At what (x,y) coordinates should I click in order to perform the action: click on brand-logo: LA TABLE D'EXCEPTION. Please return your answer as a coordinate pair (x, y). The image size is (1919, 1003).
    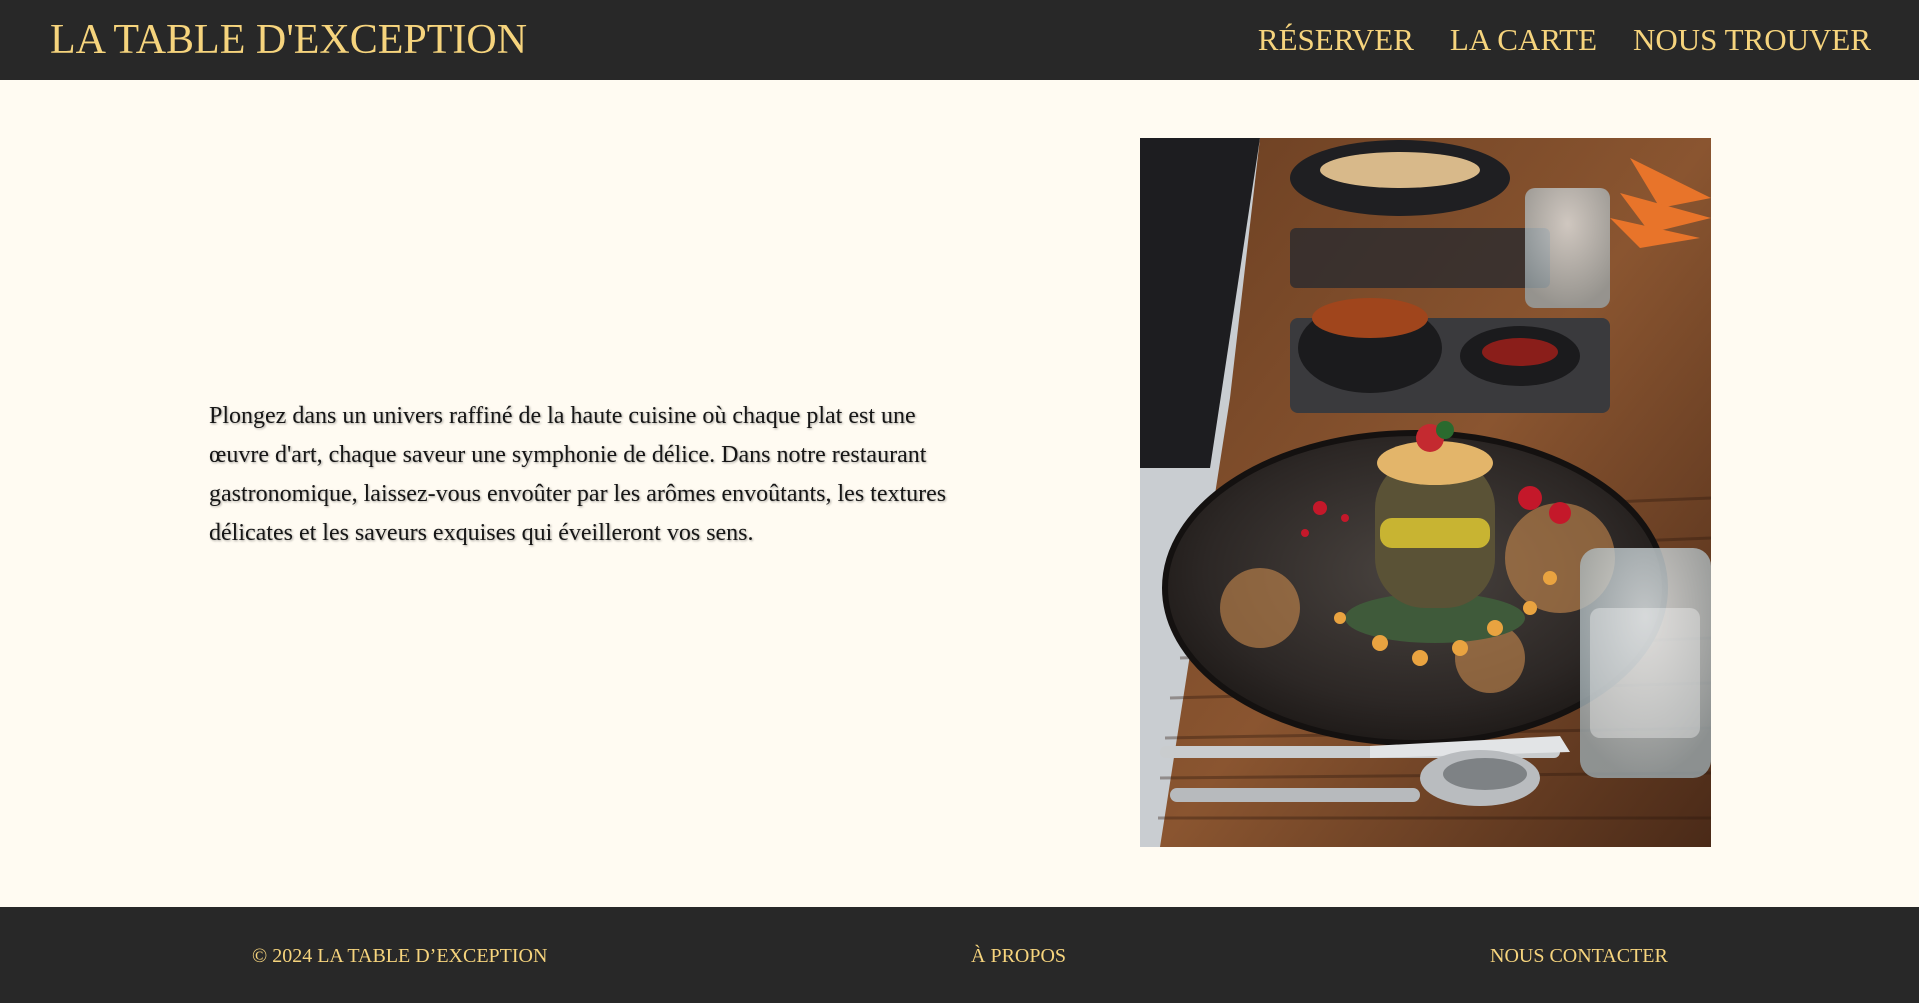
    Looking at the image, I should click on (288, 40).